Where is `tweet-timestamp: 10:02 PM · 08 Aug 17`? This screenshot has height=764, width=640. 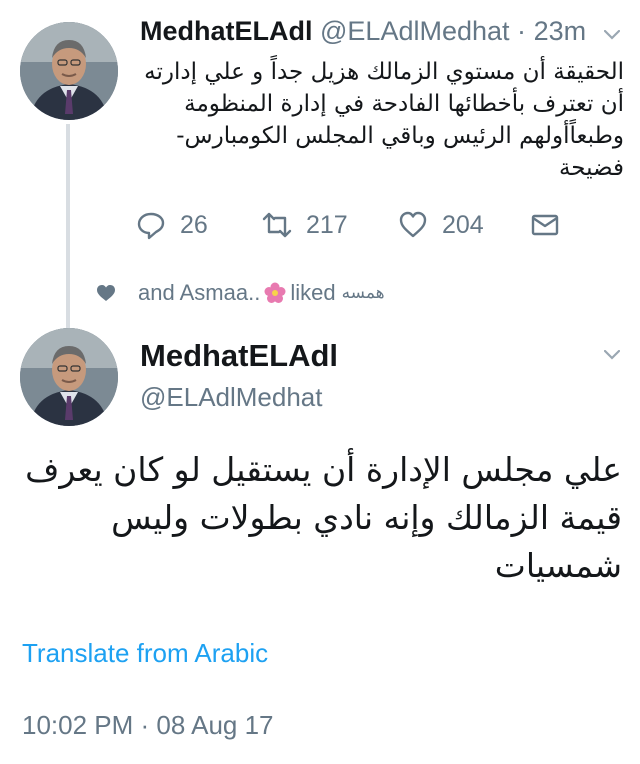 tweet-timestamp: 10:02 PM · 08 Aug 17 is located at coordinates (148, 725).